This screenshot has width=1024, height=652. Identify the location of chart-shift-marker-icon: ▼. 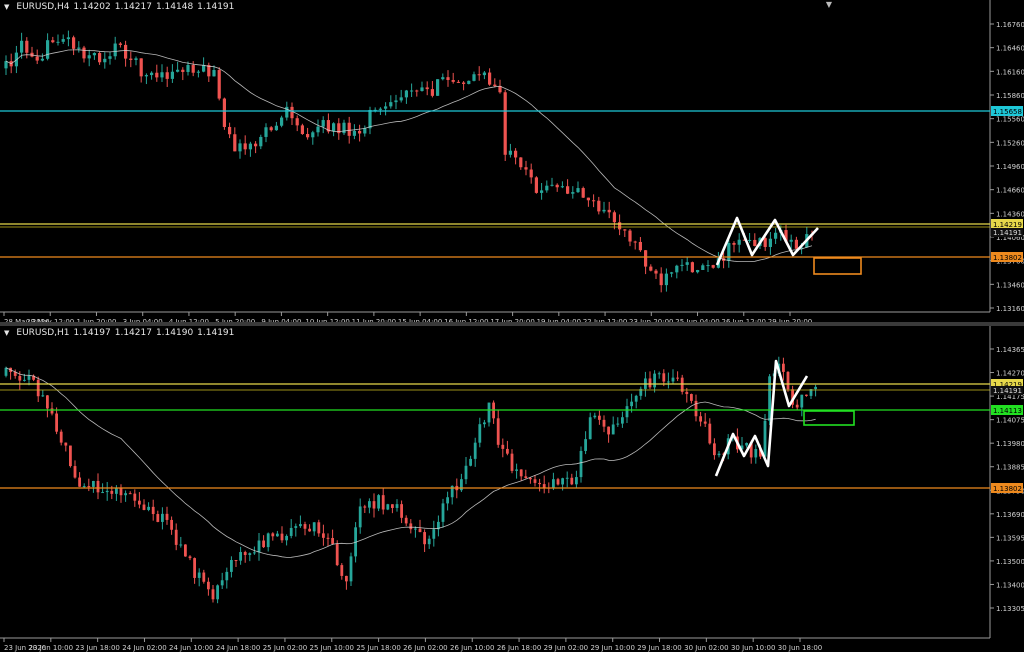
(829, 4).